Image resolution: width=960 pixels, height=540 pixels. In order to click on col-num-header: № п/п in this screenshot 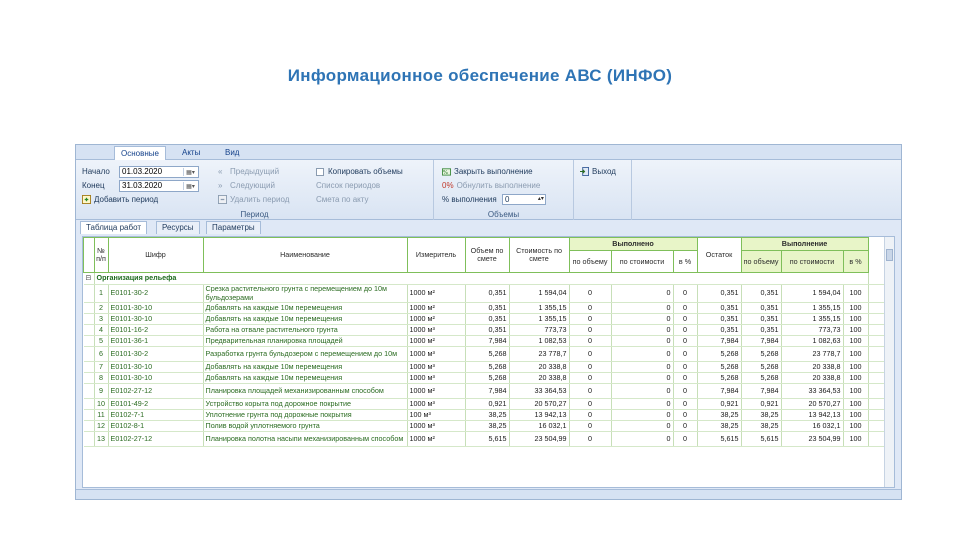, I will do `click(101, 255)`.